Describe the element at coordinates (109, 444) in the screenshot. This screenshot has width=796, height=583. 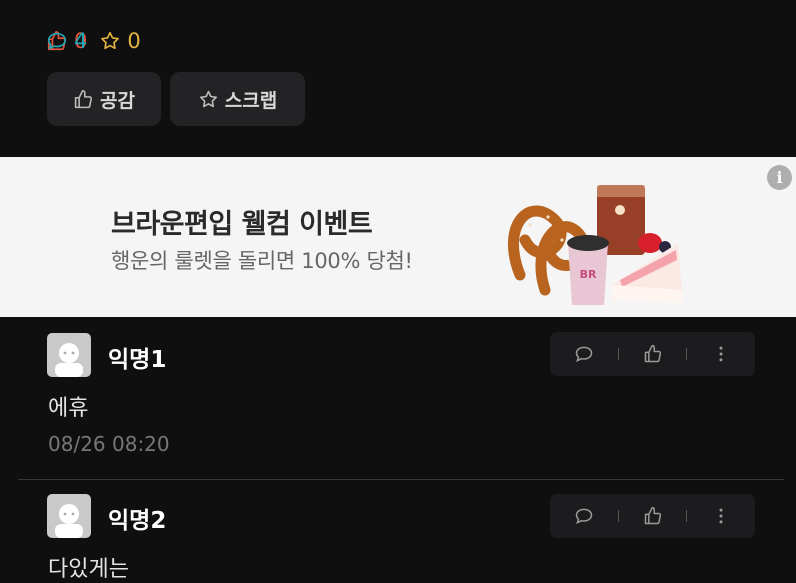
I see `comment-time: 08/26 08:20` at that location.